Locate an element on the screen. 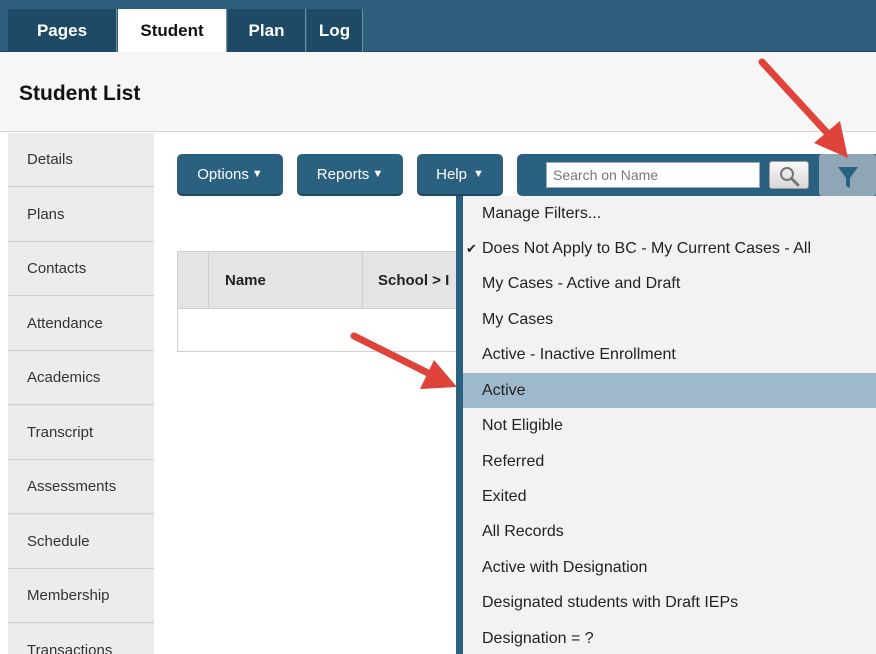 This screenshot has height=654, width=876. options-label: Options is located at coordinates (223, 174).